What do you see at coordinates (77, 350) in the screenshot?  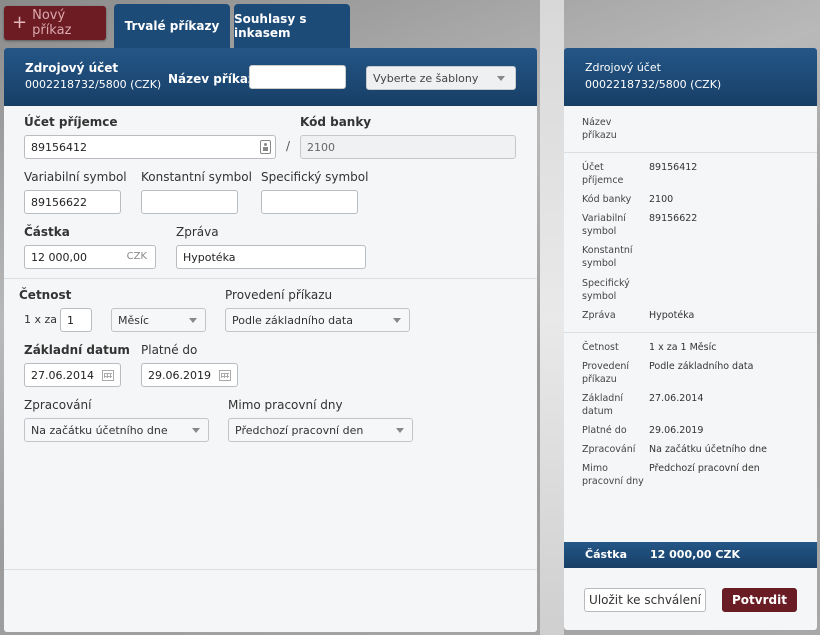 I see `base-date-label: Základní datum` at bounding box center [77, 350].